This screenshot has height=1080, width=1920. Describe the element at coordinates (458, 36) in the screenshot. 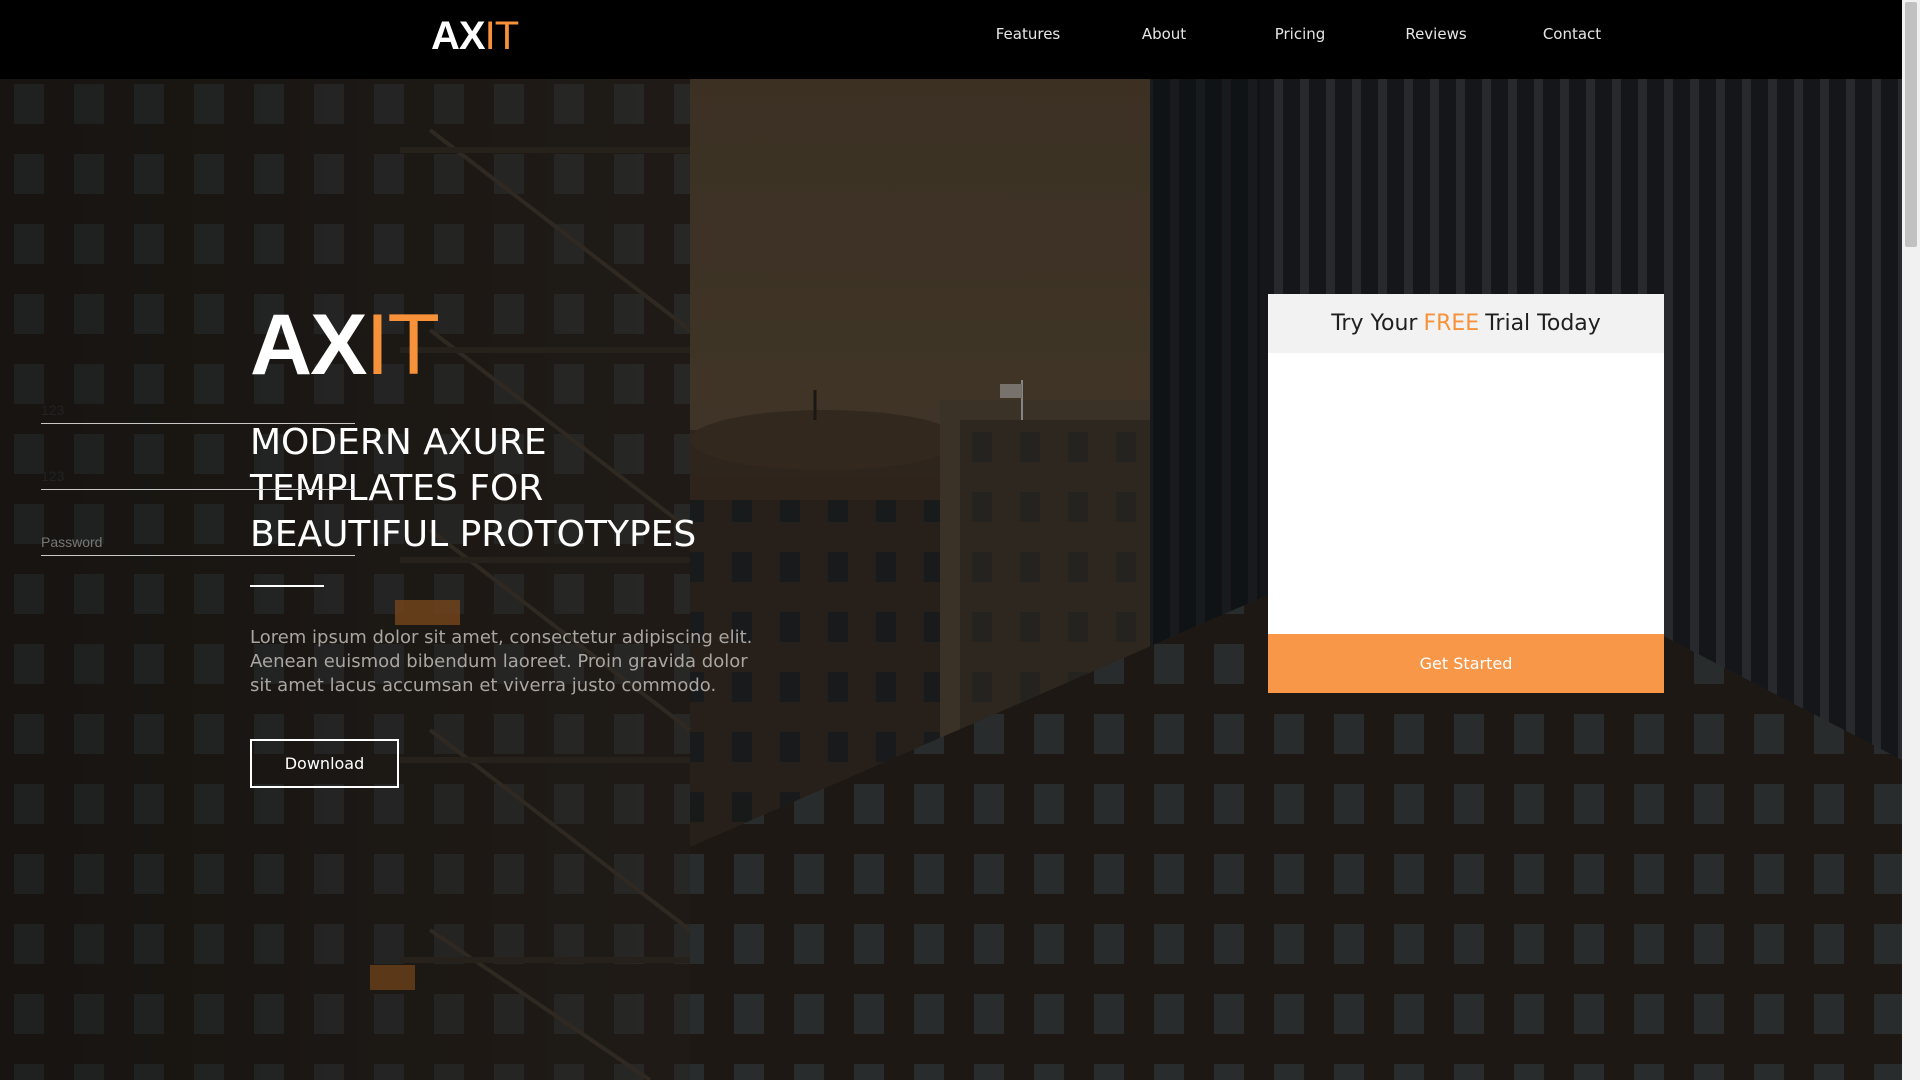

I see `logo-prefix: AX` at that location.